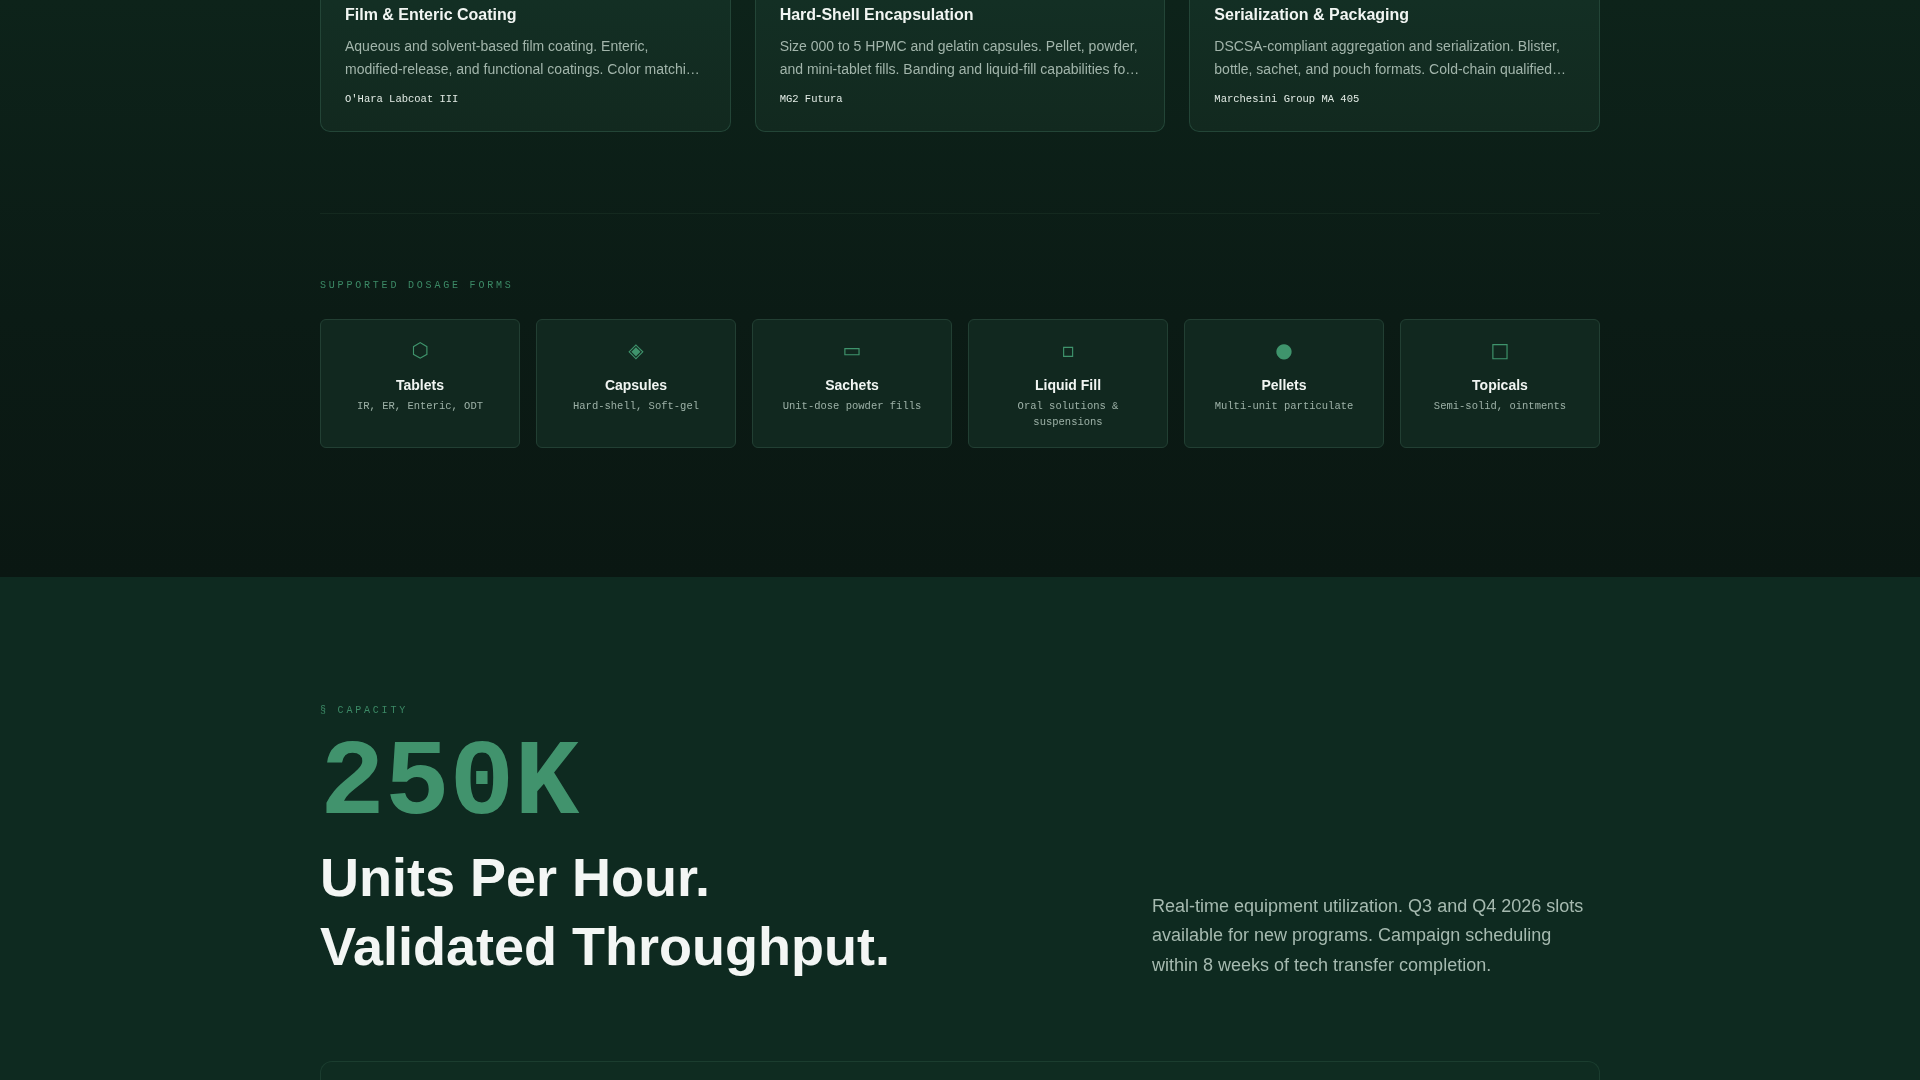  I want to click on shape-icon: ●, so click(1284, 350).